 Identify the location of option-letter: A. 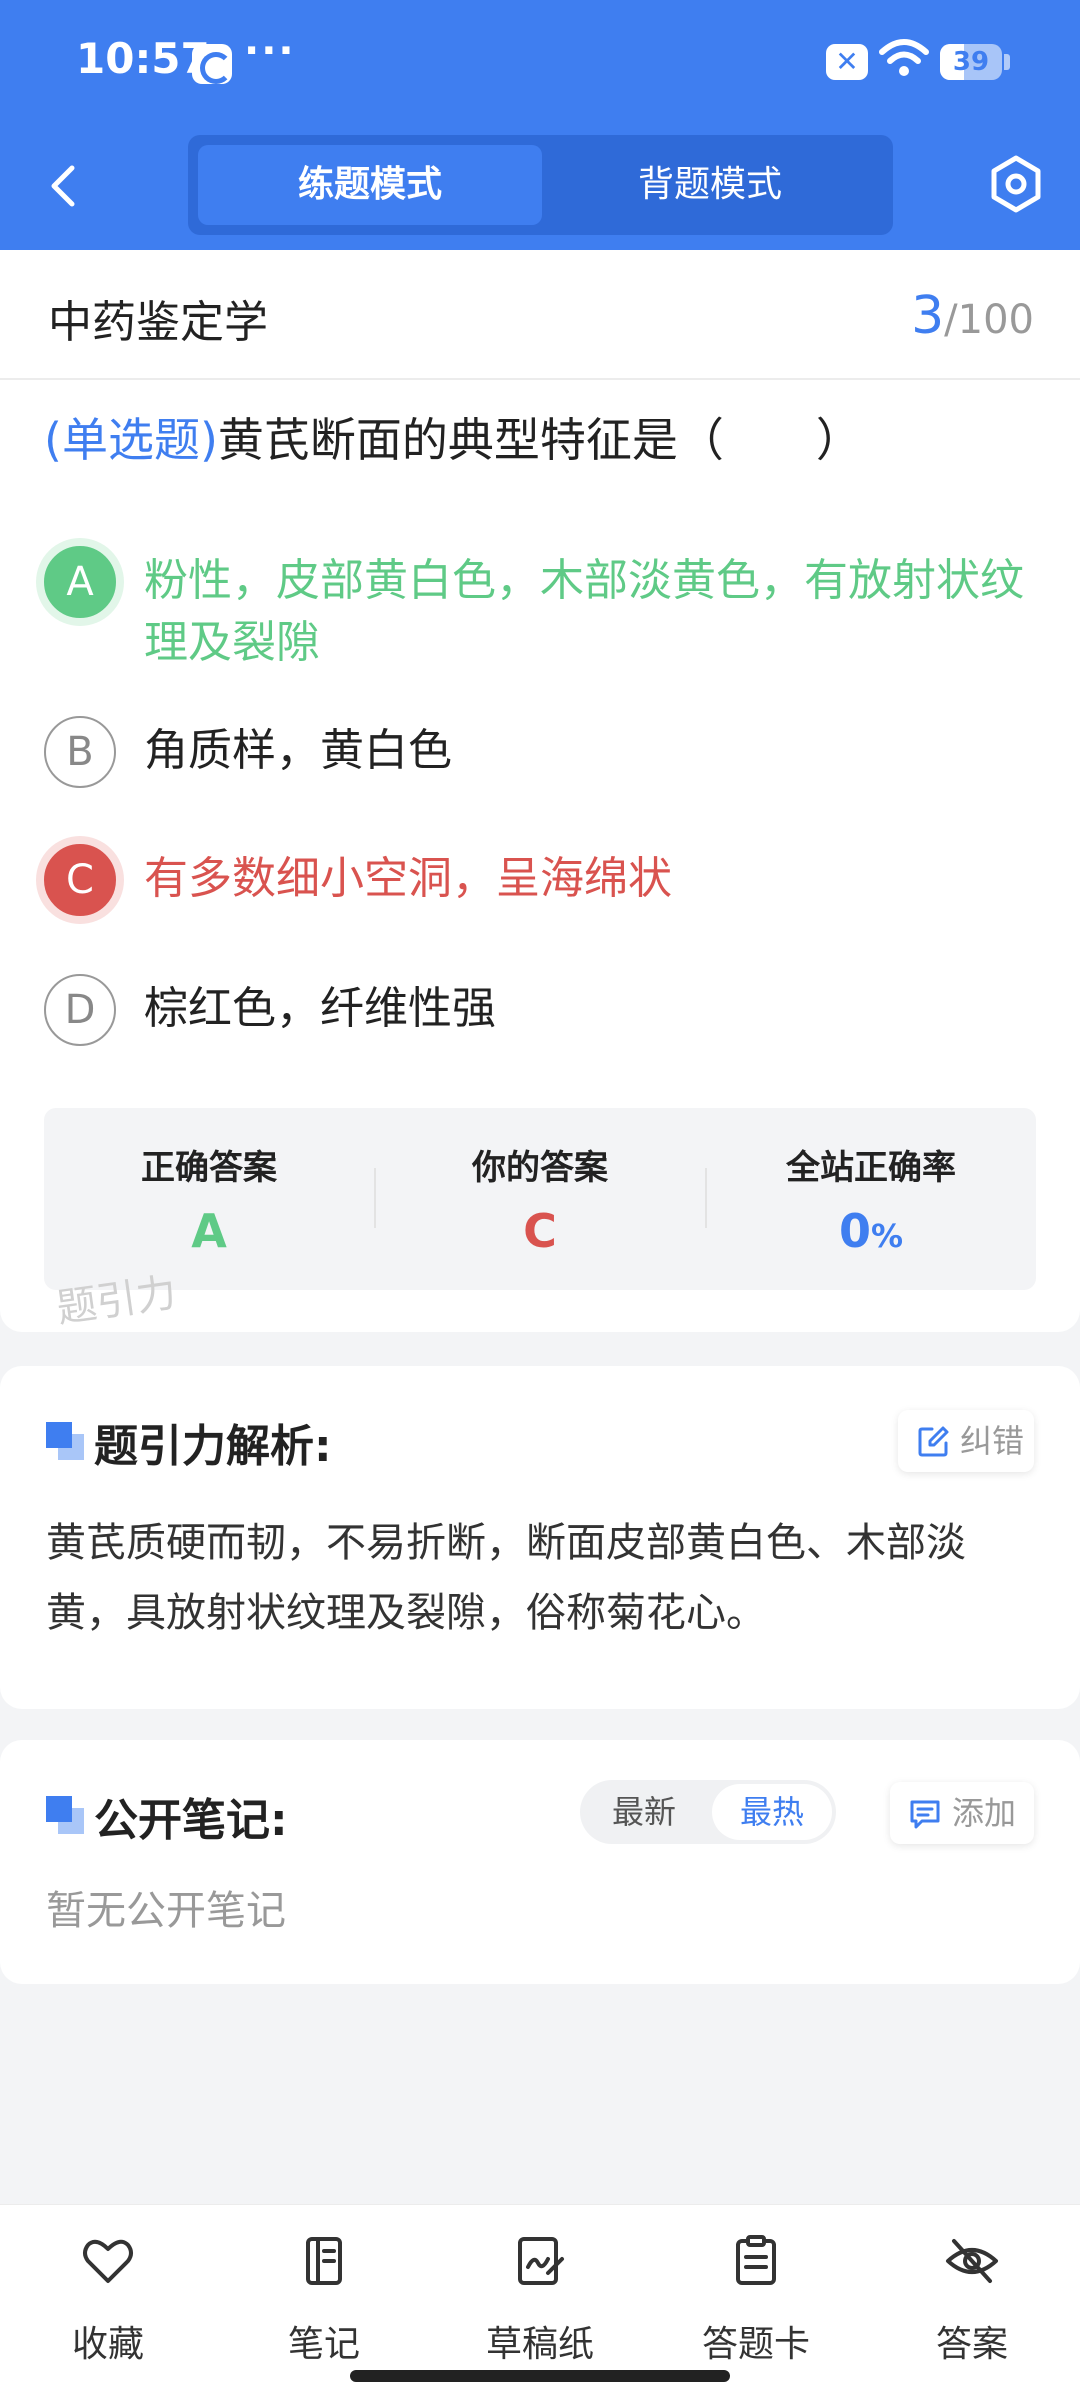
(80, 582).